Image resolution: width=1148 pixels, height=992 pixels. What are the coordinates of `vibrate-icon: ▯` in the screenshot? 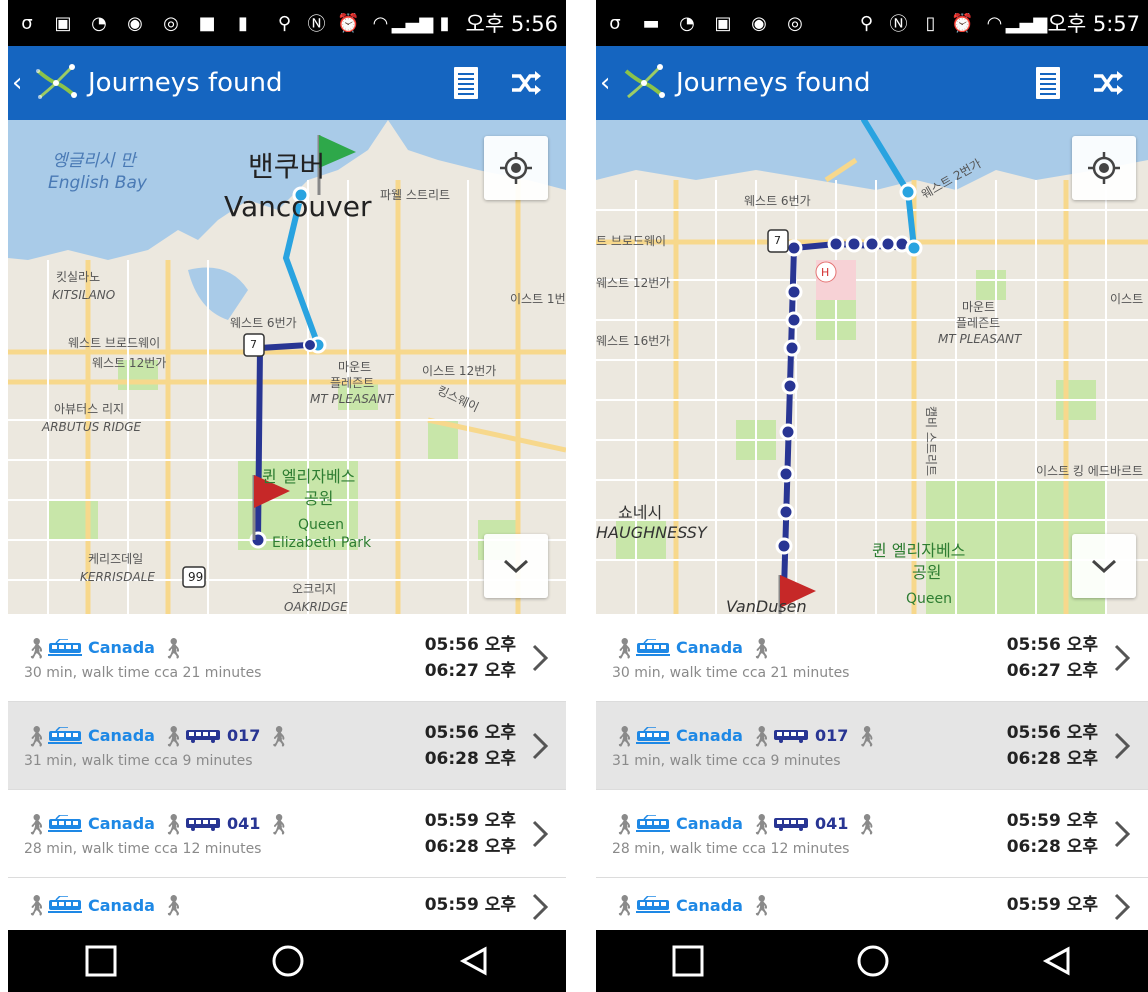 It's located at (930, 23).